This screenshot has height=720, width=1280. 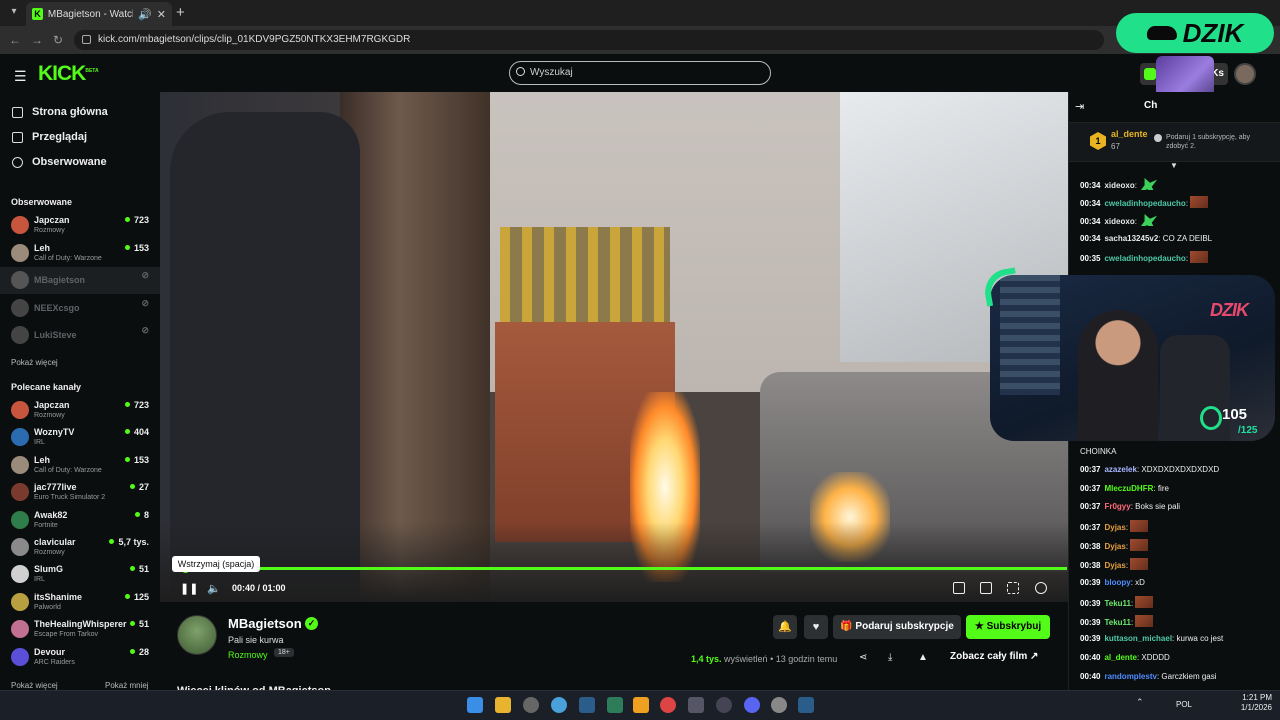 What do you see at coordinates (475, 705) in the screenshot?
I see `start-icon` at bounding box center [475, 705].